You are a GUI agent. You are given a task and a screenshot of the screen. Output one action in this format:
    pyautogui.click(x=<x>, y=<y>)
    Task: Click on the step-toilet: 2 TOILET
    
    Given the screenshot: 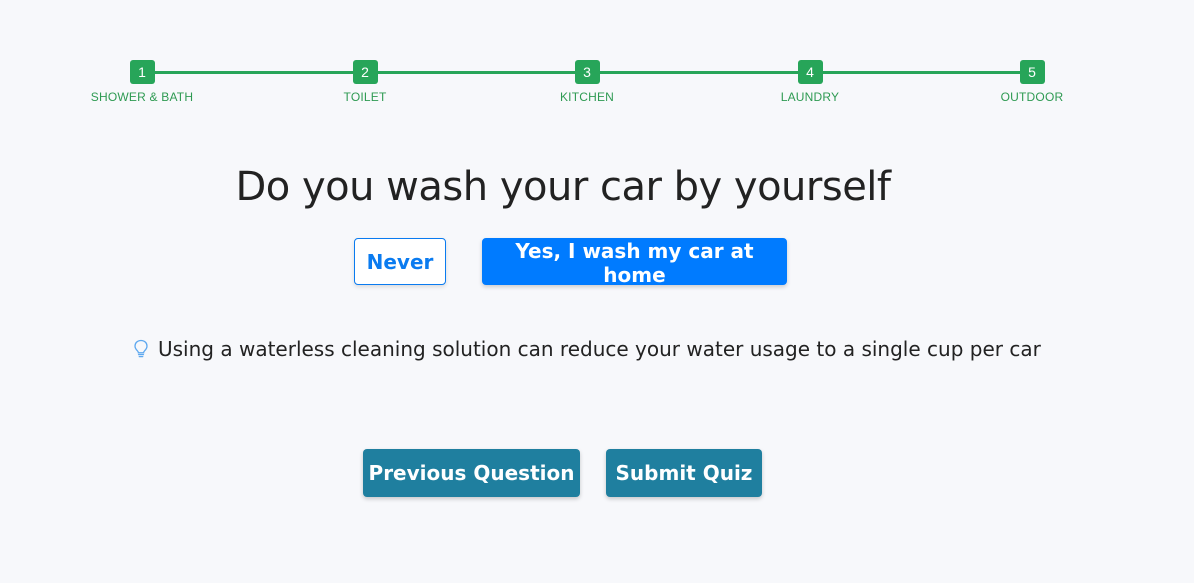 What is the action you would take?
    pyautogui.click(x=365, y=82)
    